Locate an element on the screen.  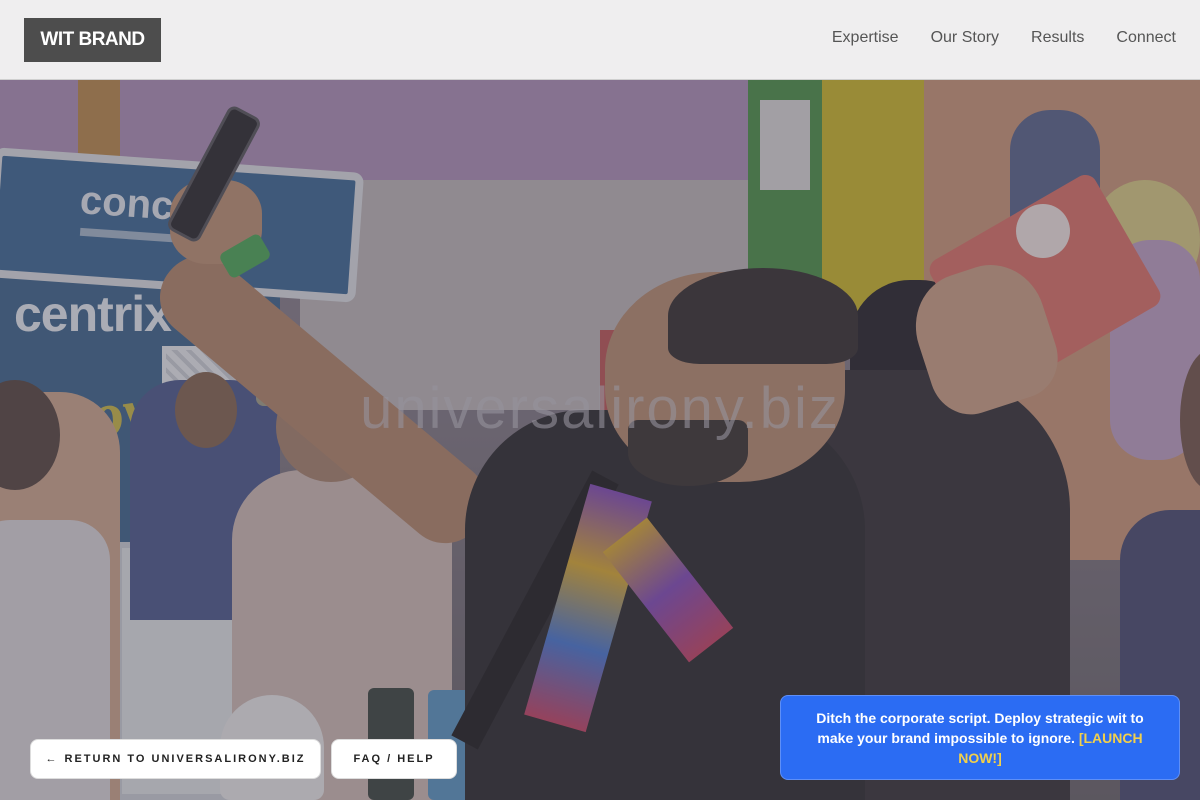
faq-button: FAQ / HELP is located at coordinates (394, 759).